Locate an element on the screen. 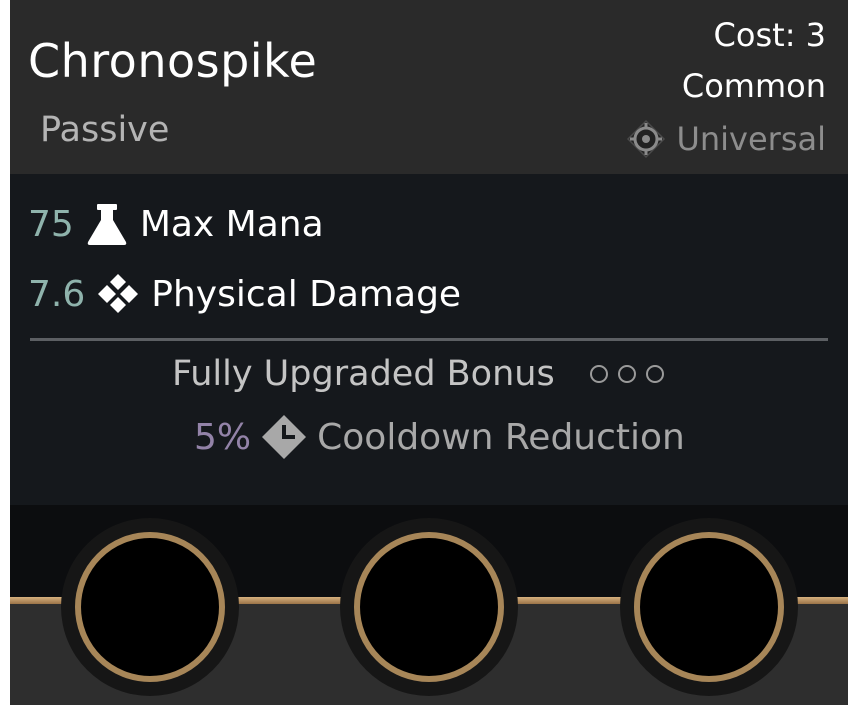 The width and height of the screenshot is (858, 705). stat-row-max-mana: 75 Max Mana is located at coordinates (176, 224).